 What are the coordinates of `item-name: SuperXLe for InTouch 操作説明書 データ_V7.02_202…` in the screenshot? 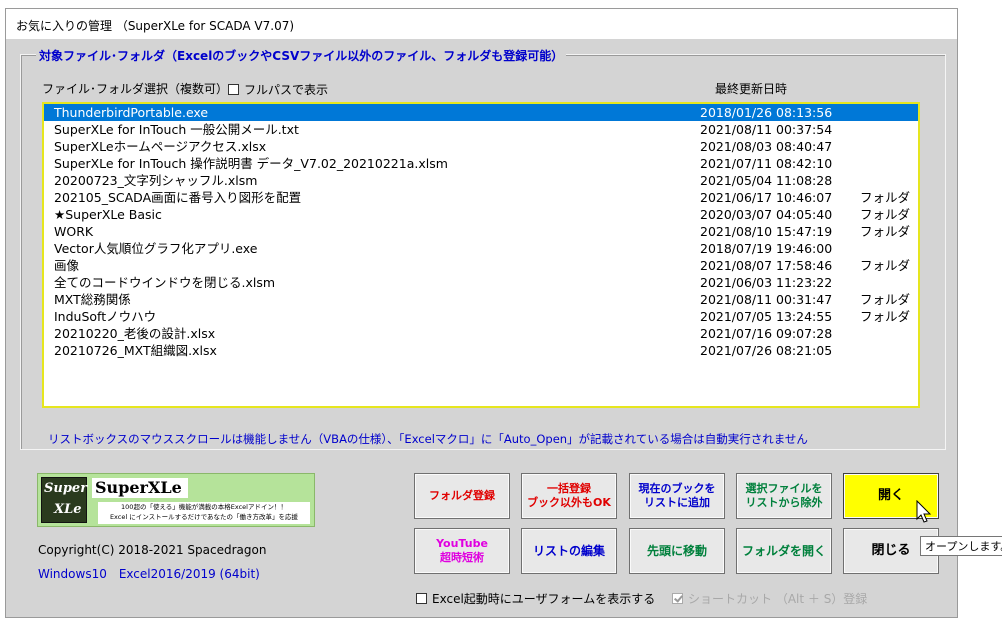 It's located at (251, 163).